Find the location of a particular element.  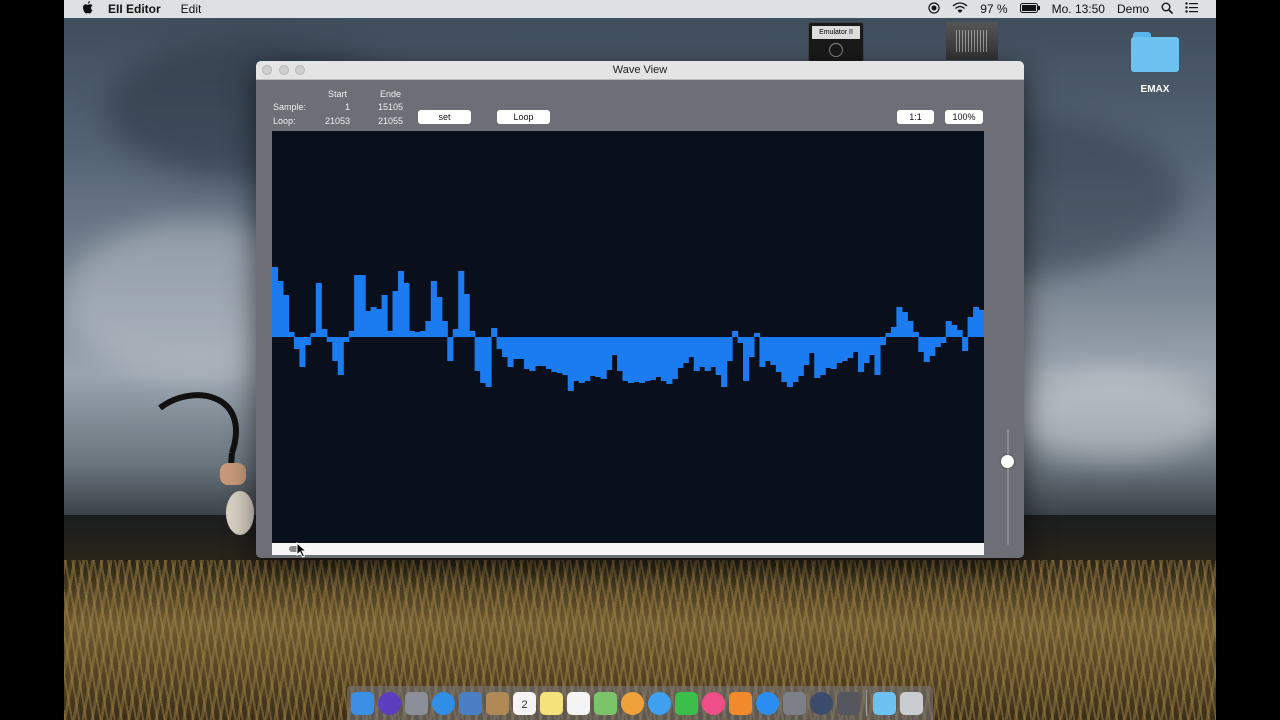

appstore-icon is located at coordinates (767, 703).